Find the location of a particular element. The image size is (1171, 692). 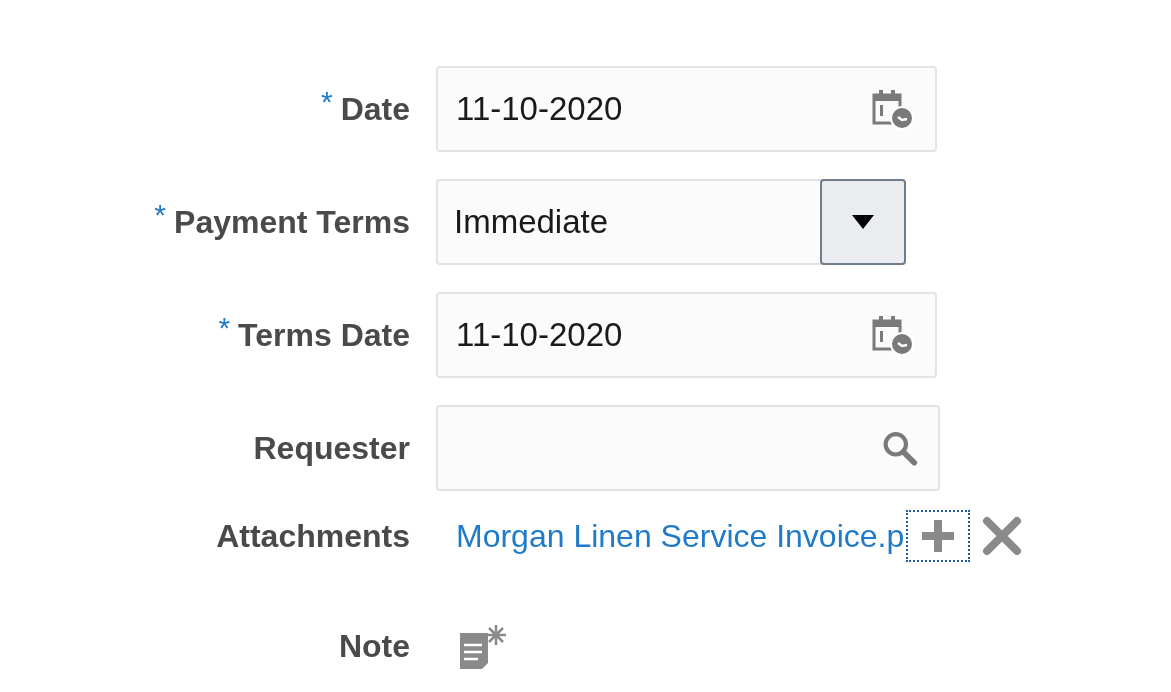

field-label: Attachments is located at coordinates (313, 536).